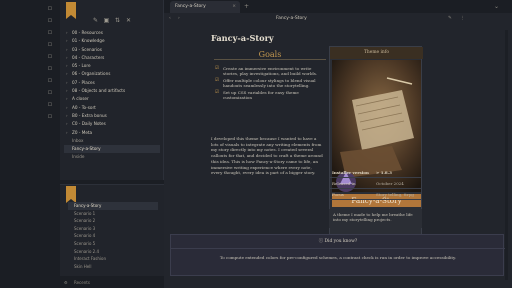 This screenshot has height=288, width=512. Describe the element at coordinates (113, 267) in the screenshot. I see `outline-item: Skin Hell` at that location.